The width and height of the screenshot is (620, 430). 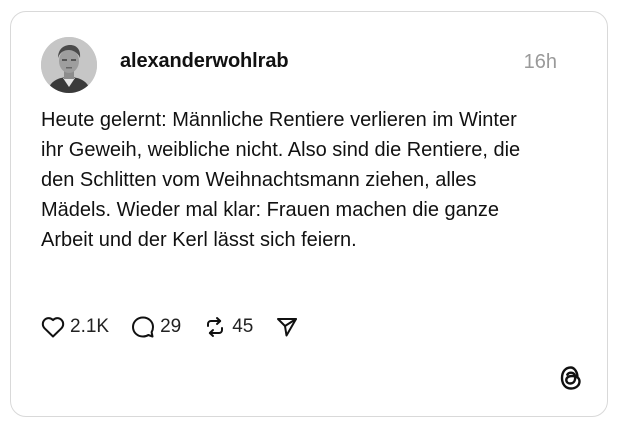 What do you see at coordinates (571, 378) in the screenshot?
I see `threads-logo-icon` at bounding box center [571, 378].